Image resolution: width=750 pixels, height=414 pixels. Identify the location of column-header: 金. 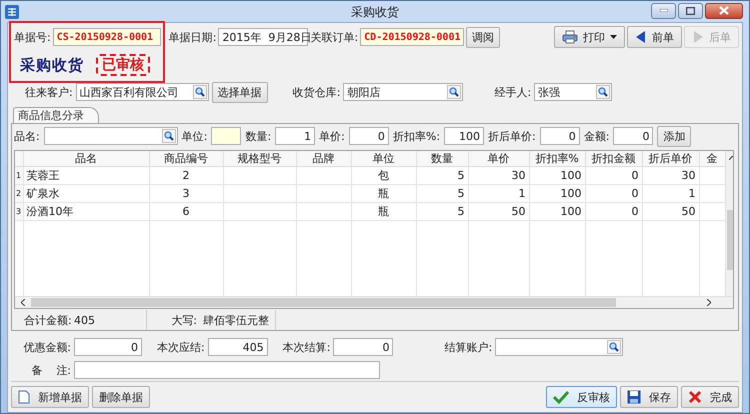
(712, 158).